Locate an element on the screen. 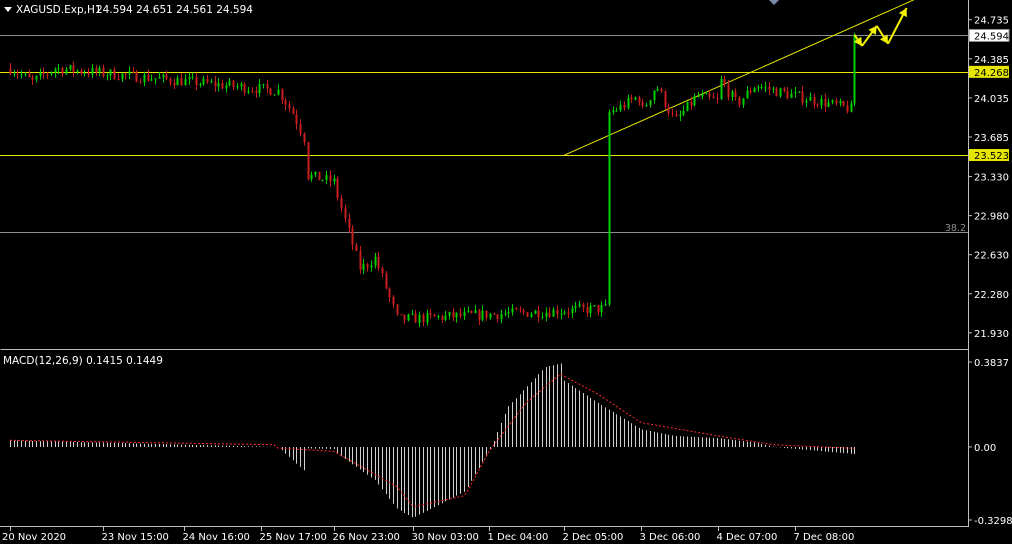 Image resolution: width=1012 pixels, height=544 pixels. time-tick-label: 3 Dec 06:00 is located at coordinates (670, 537).